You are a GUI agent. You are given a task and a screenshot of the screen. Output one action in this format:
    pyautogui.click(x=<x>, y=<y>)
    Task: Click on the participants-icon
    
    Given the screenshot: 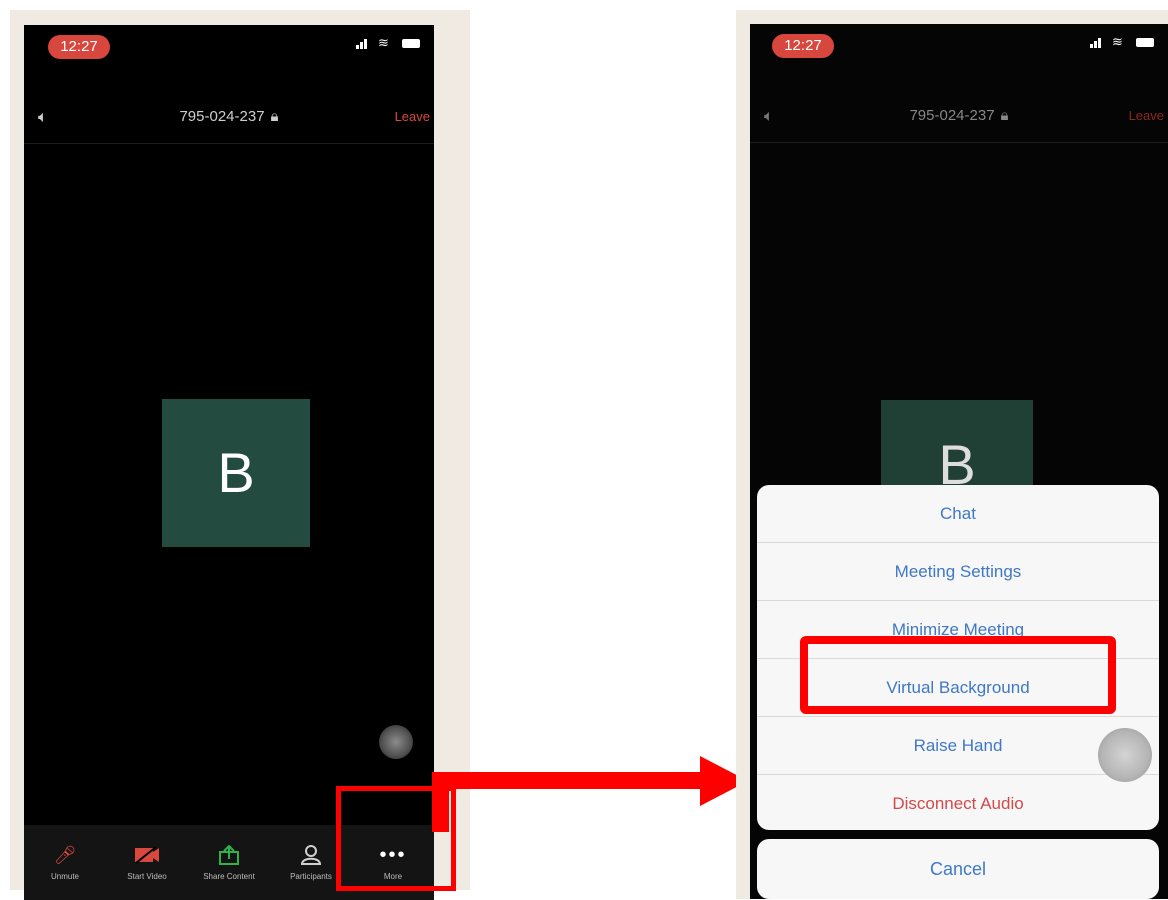 What is the action you would take?
    pyautogui.click(x=311, y=855)
    